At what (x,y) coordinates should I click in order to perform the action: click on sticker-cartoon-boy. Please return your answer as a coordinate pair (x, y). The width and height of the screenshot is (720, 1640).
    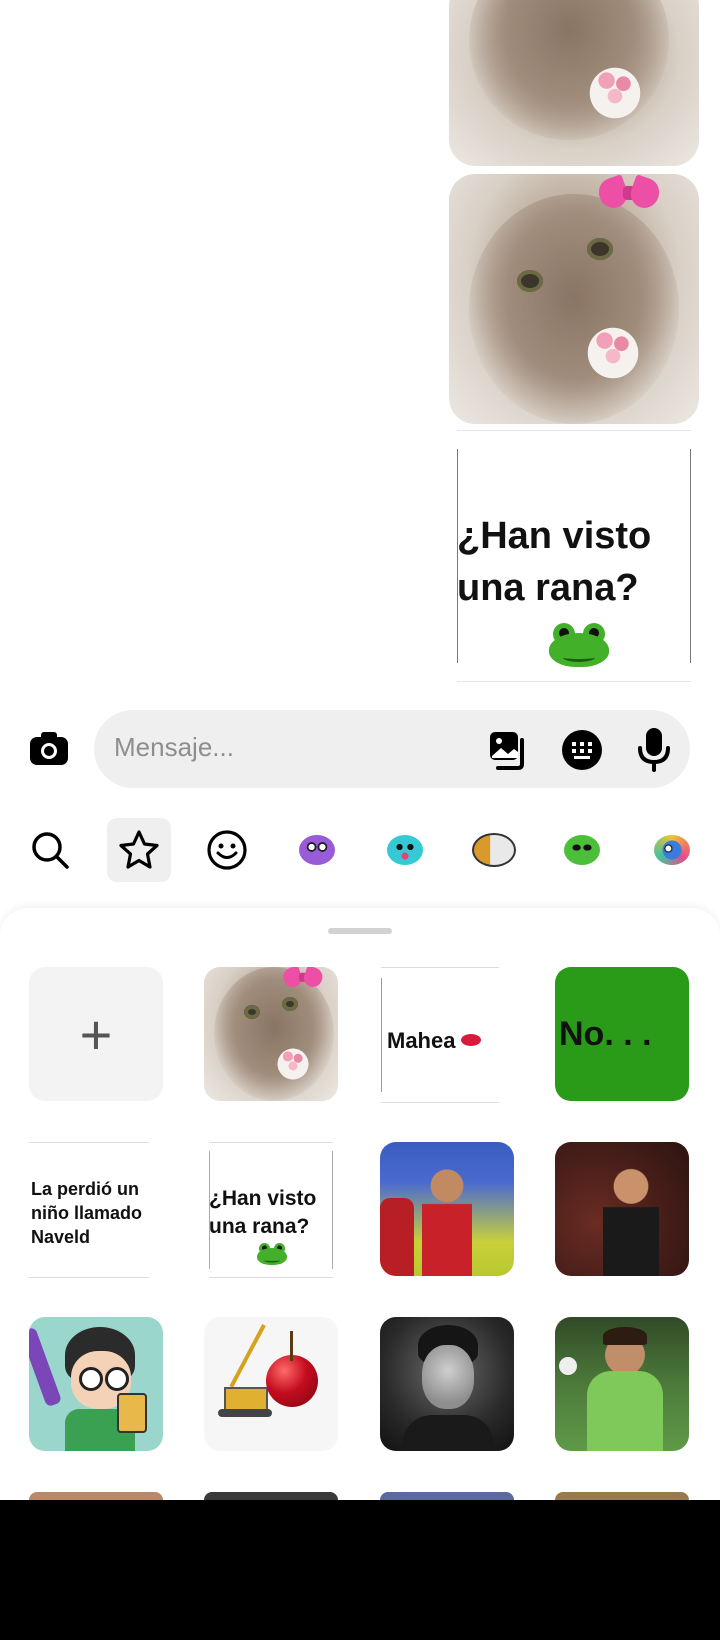
    Looking at the image, I should click on (96, 1384).